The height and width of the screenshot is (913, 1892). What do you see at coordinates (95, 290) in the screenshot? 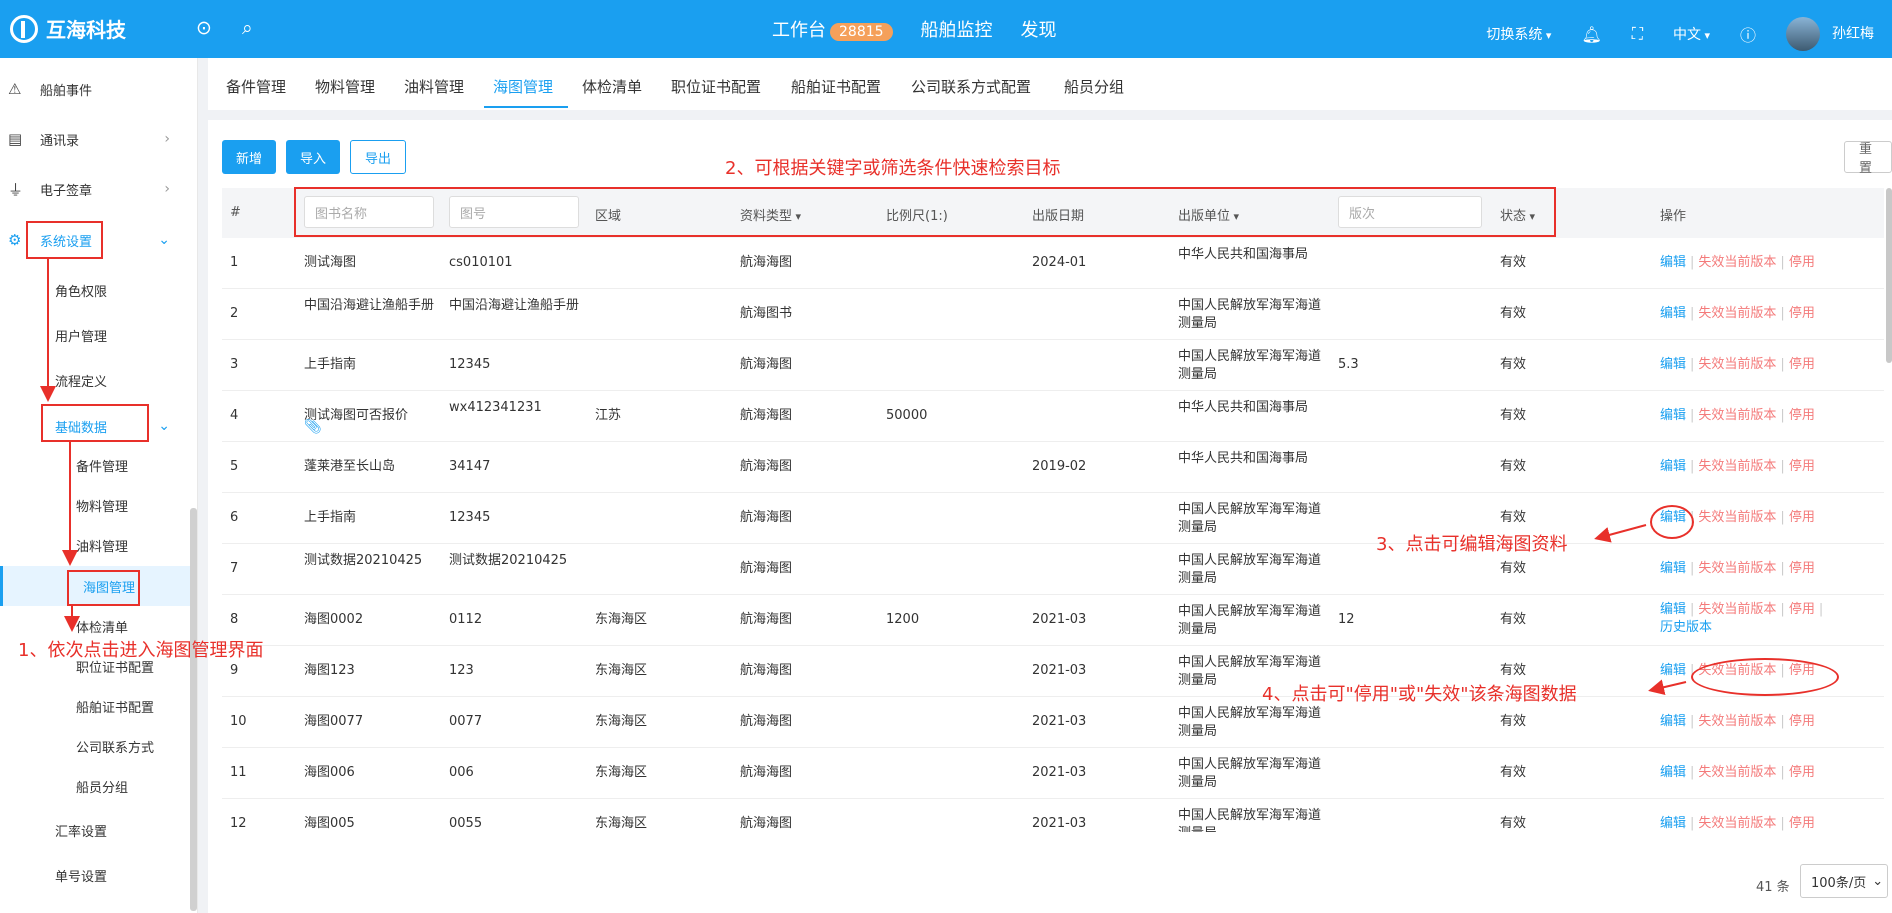
I see `sidebar-item-roles: 角色权限` at bounding box center [95, 290].